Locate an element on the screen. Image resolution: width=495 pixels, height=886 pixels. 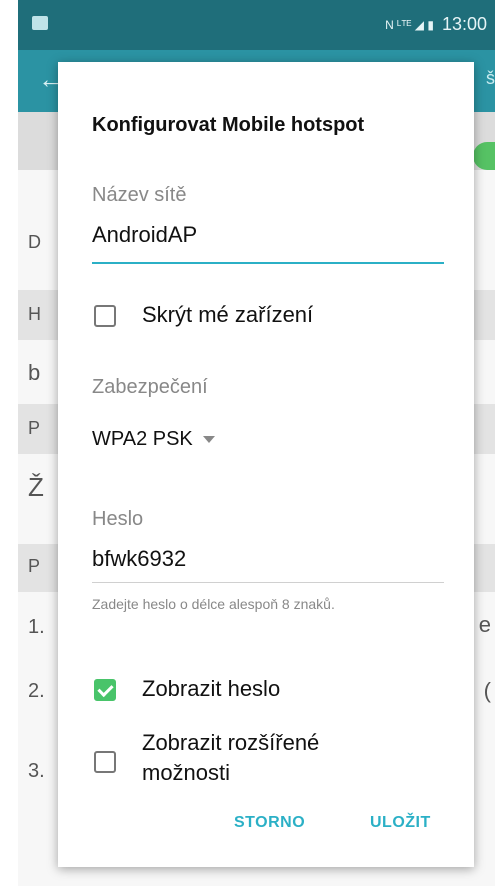
security-value: WPA2 PSK is located at coordinates (142, 439).